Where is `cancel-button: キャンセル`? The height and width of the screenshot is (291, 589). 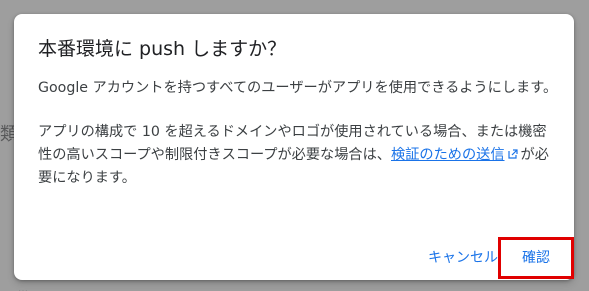 cancel-button: キャンセル is located at coordinates (463, 258).